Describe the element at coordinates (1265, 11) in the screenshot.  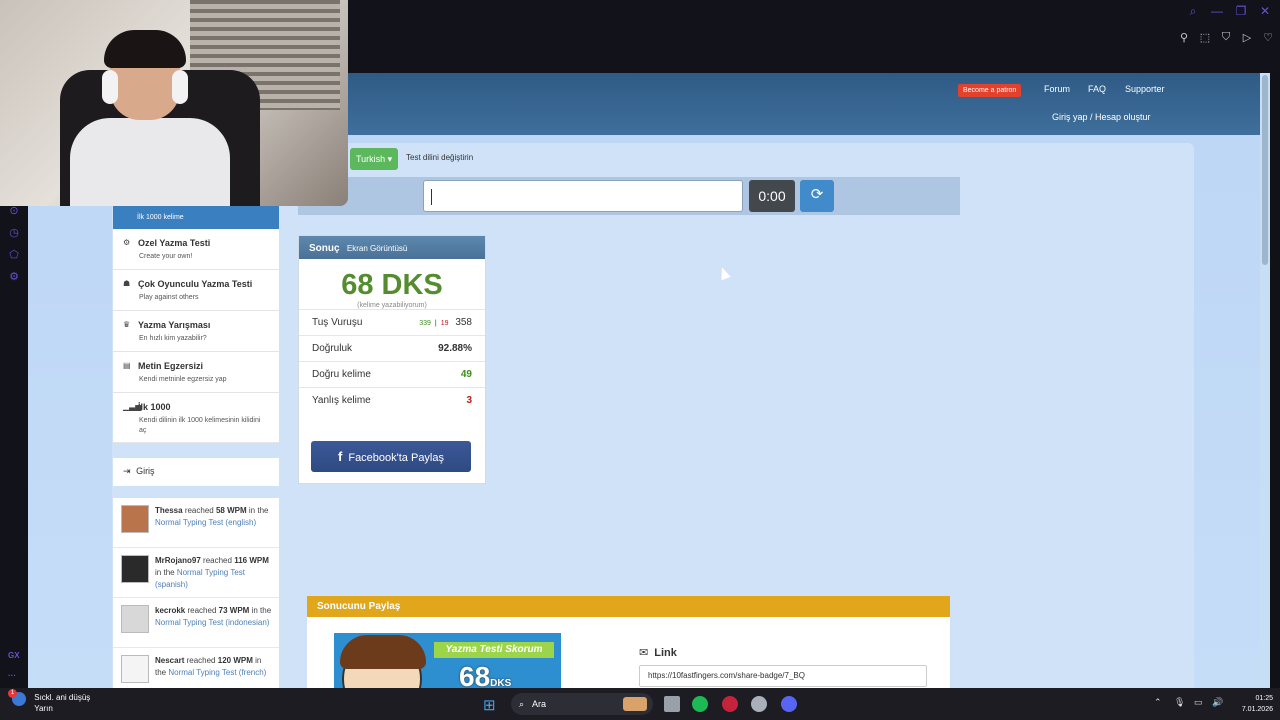
I see `close-icon: ✕` at that location.